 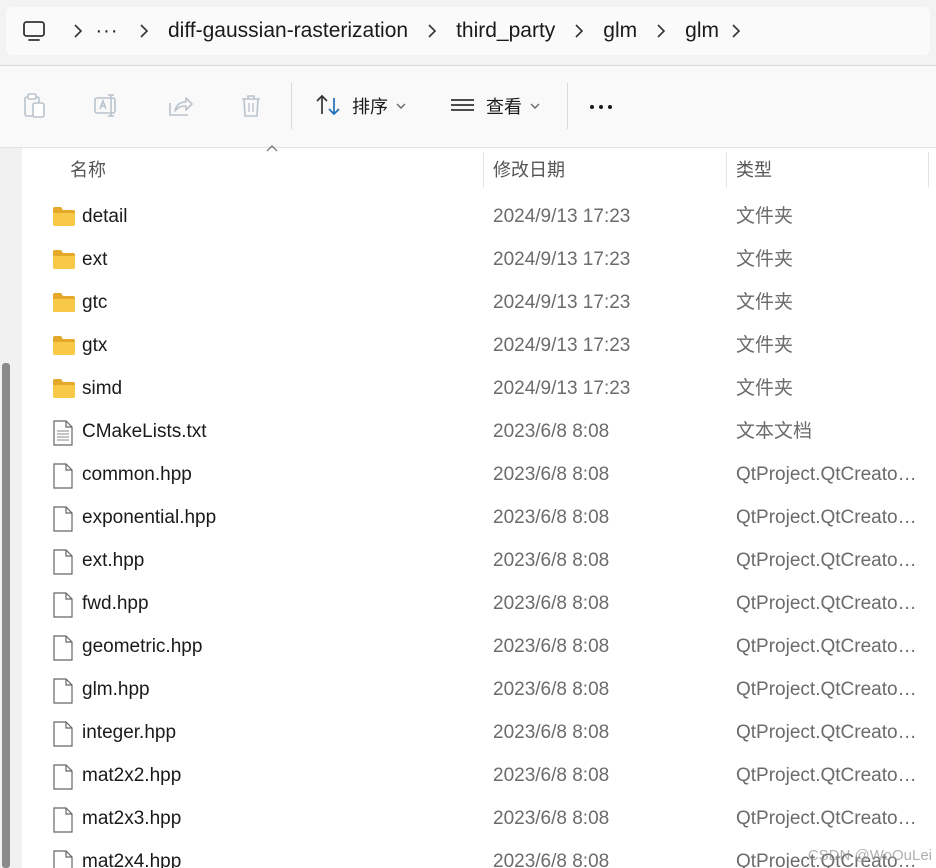 What do you see at coordinates (132, 775) in the screenshot?
I see `file-name: mat2x2.hpp` at bounding box center [132, 775].